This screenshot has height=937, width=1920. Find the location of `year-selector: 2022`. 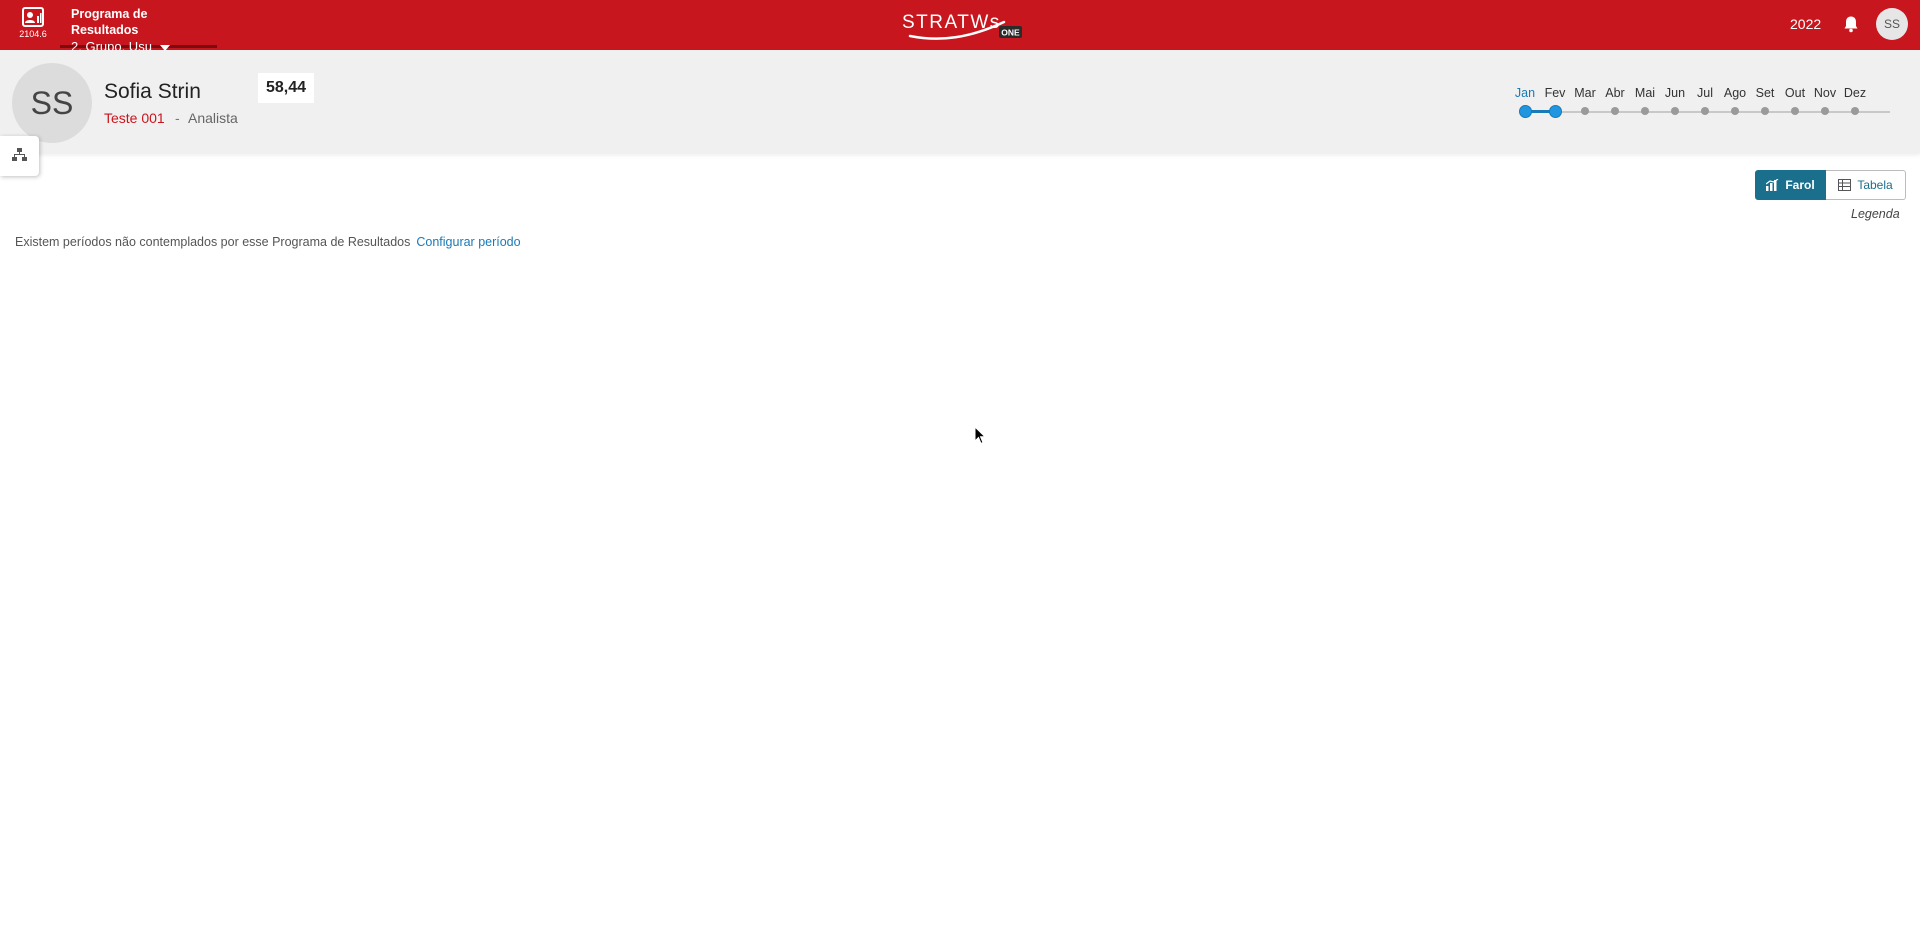

year-selector: 2022 is located at coordinates (1805, 24).